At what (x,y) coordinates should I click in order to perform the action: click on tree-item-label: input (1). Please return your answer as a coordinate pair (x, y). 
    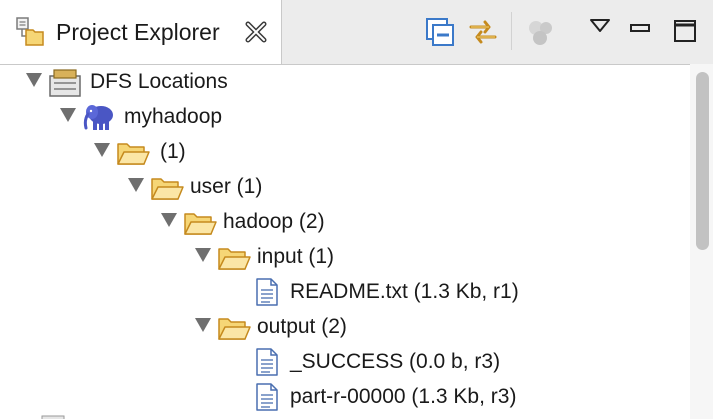
    Looking at the image, I should click on (296, 256).